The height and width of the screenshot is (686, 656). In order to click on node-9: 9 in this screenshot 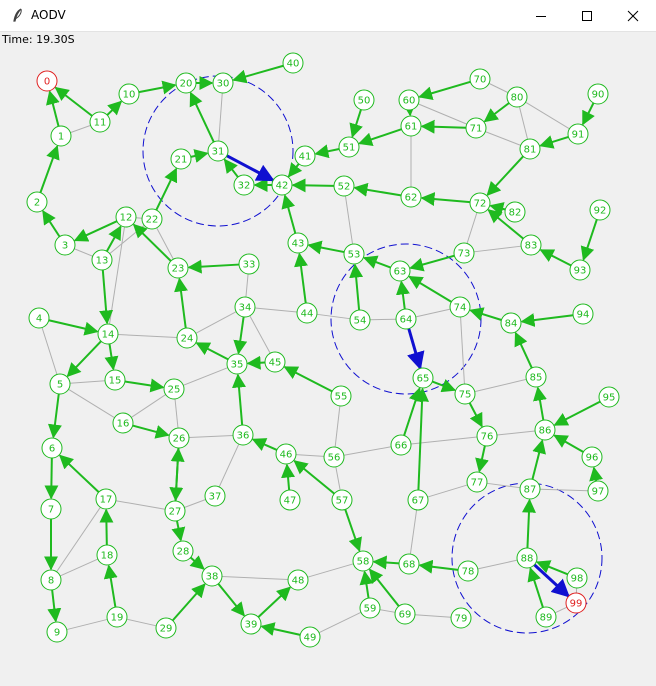, I will do `click(57, 632)`.